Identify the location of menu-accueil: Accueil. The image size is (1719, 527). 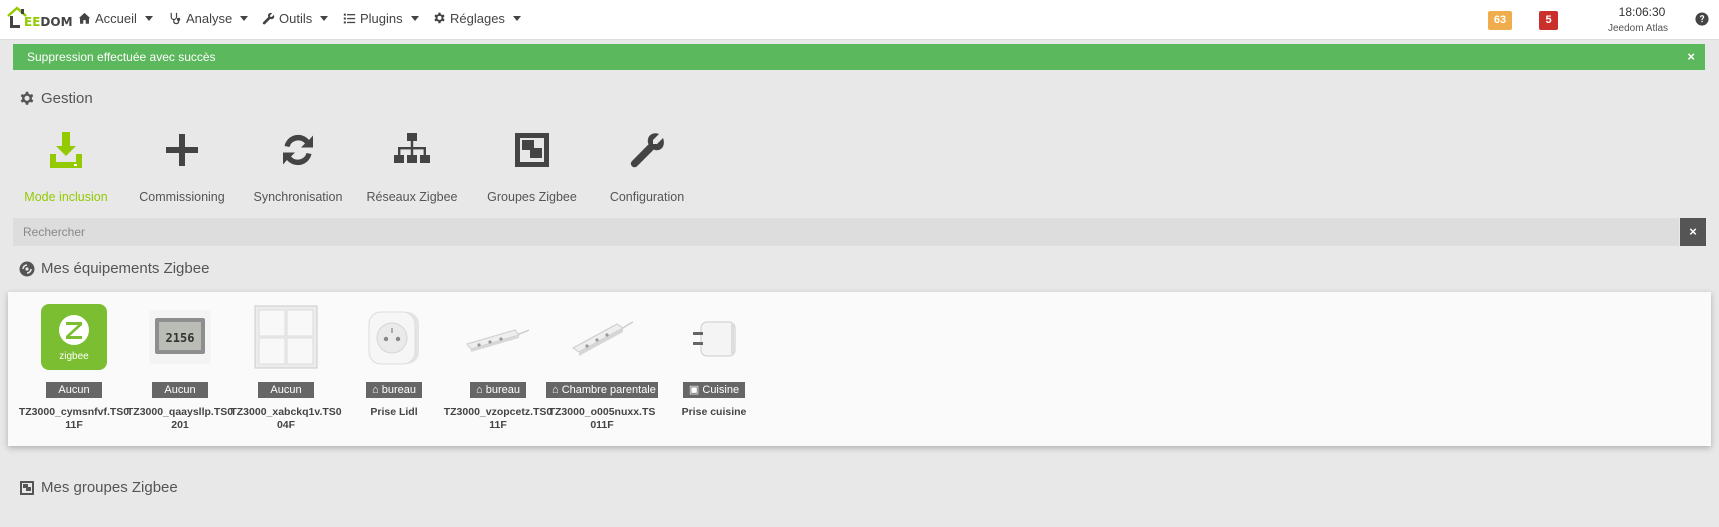
(115, 18).